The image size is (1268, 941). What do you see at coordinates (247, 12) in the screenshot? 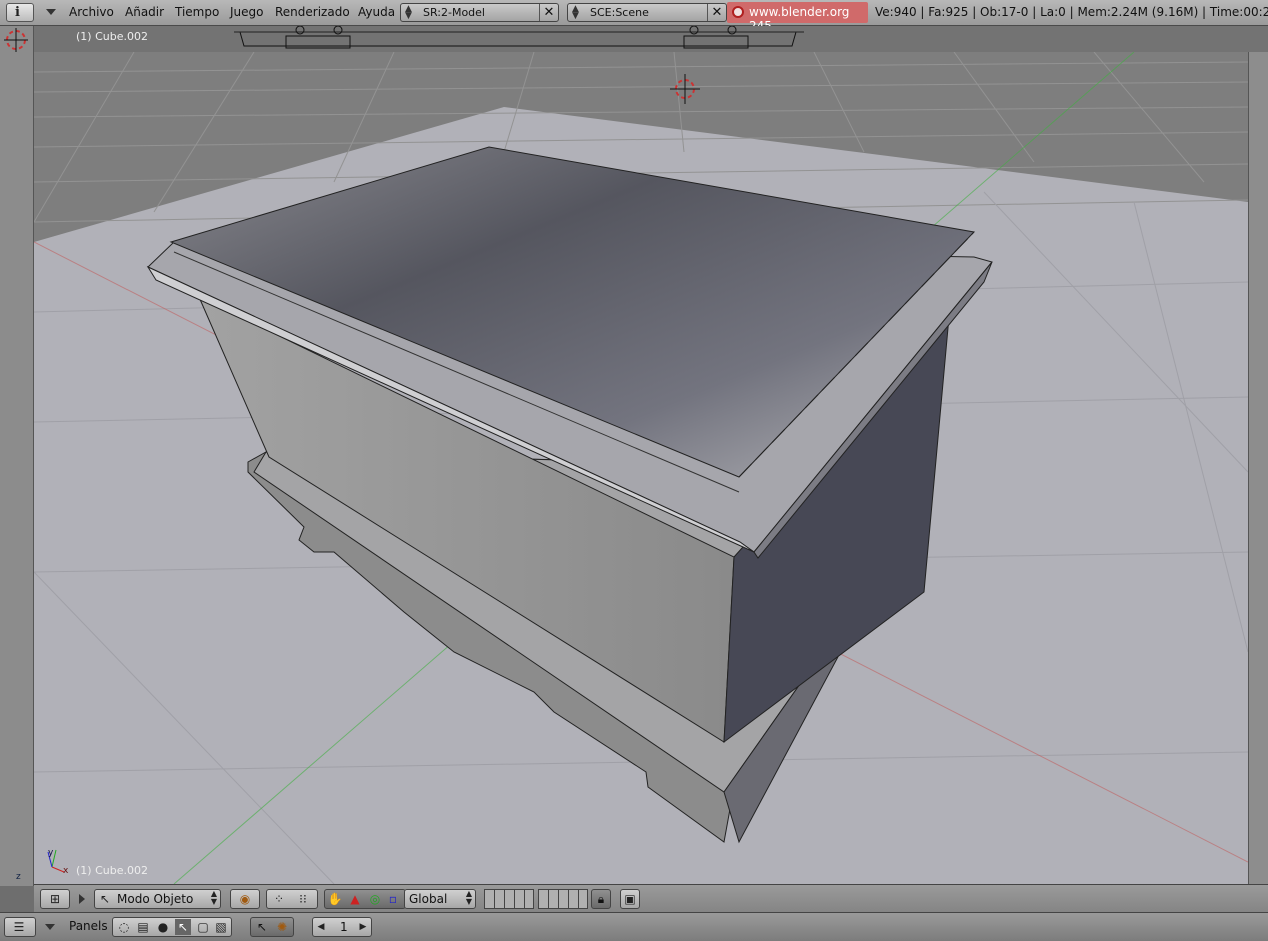
I see `menu-juego: Juego` at bounding box center [247, 12].